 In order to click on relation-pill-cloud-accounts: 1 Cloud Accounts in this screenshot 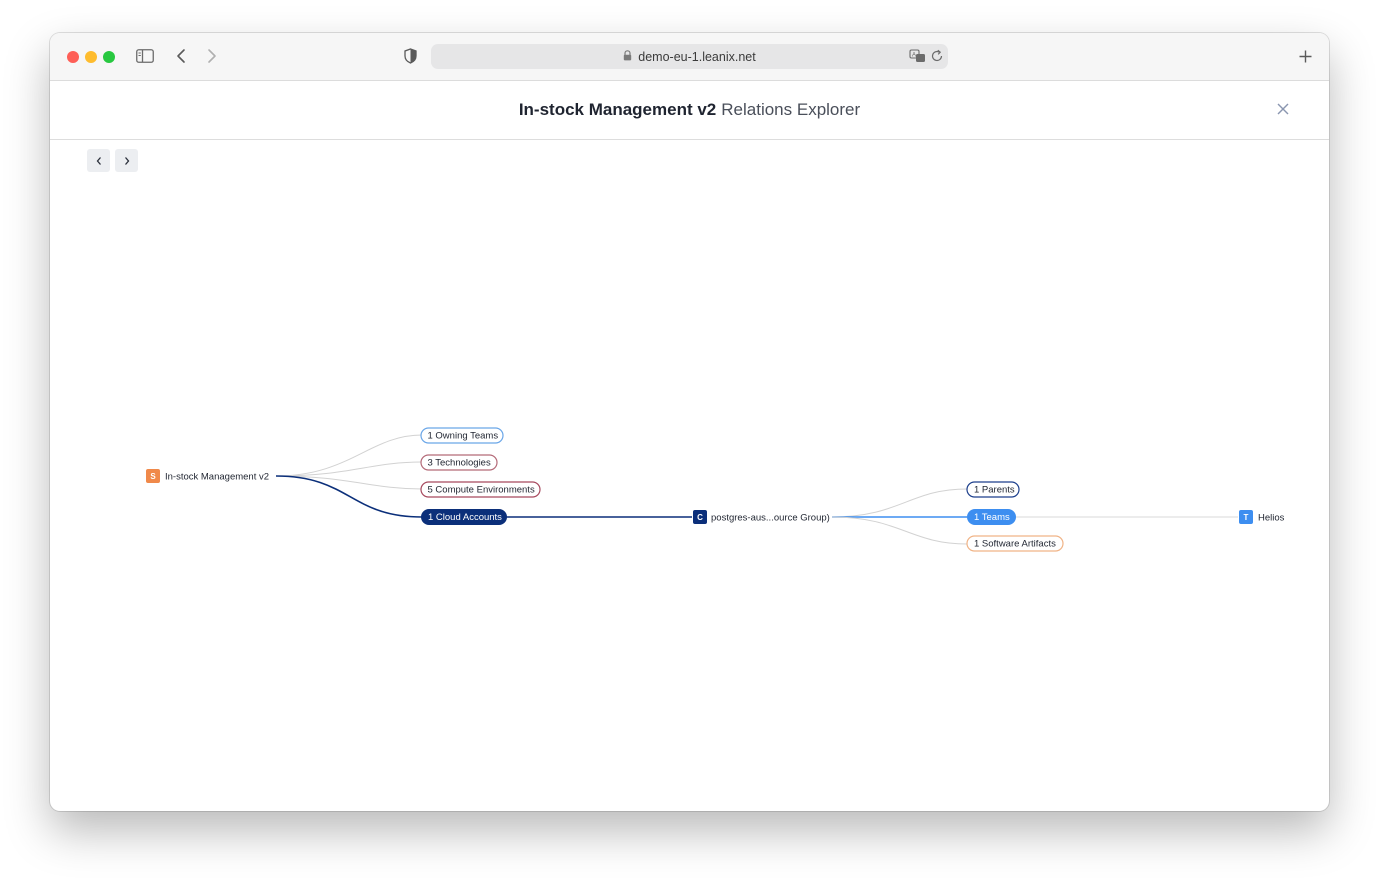, I will do `click(464, 517)`.